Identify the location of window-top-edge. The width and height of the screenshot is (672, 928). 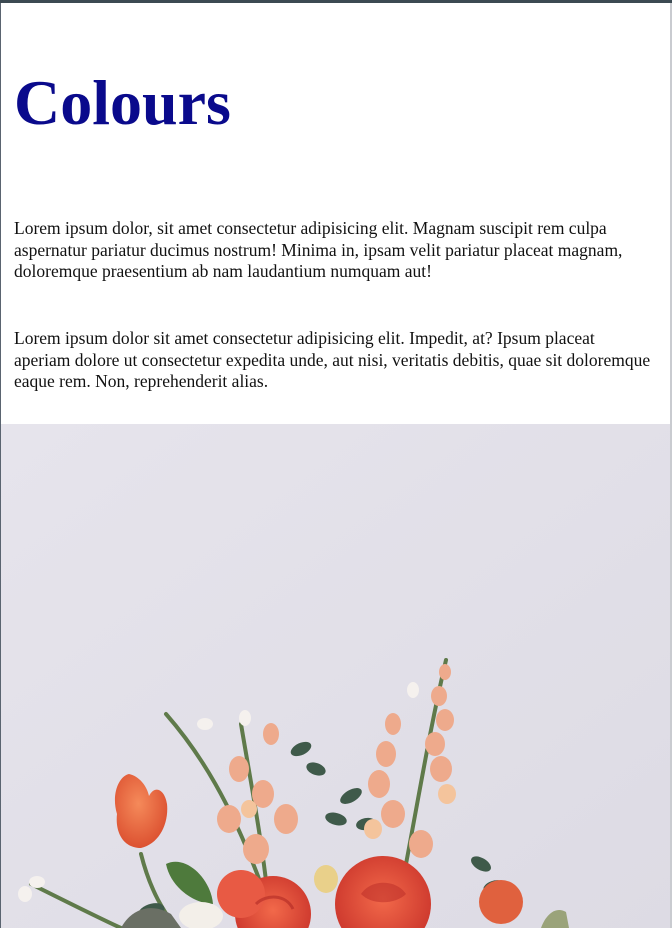
(336, 1).